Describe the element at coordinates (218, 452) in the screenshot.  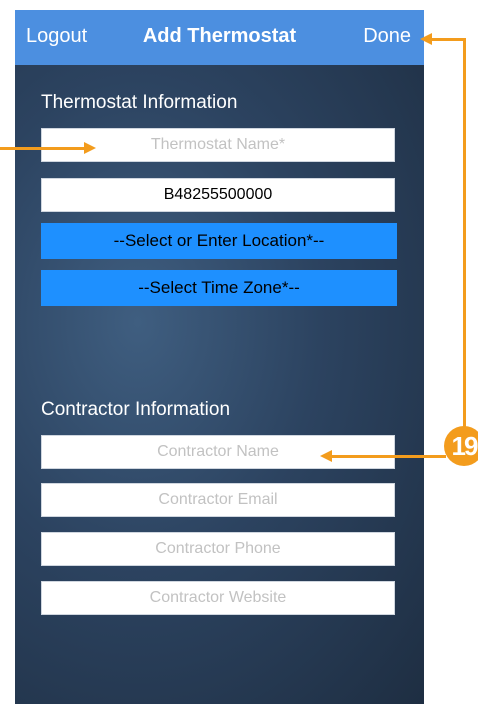
I see `contractor-name-field` at that location.